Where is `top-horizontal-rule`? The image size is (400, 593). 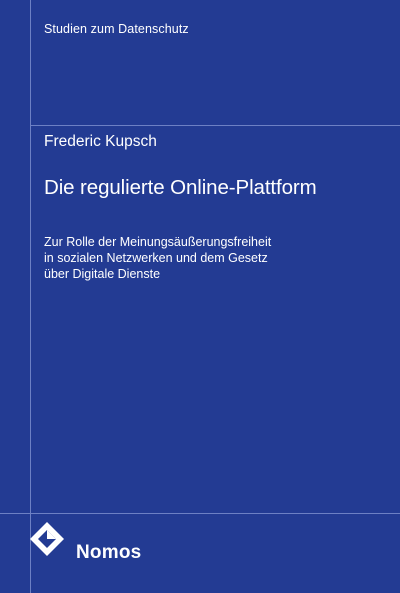 top-horizontal-rule is located at coordinates (215, 125).